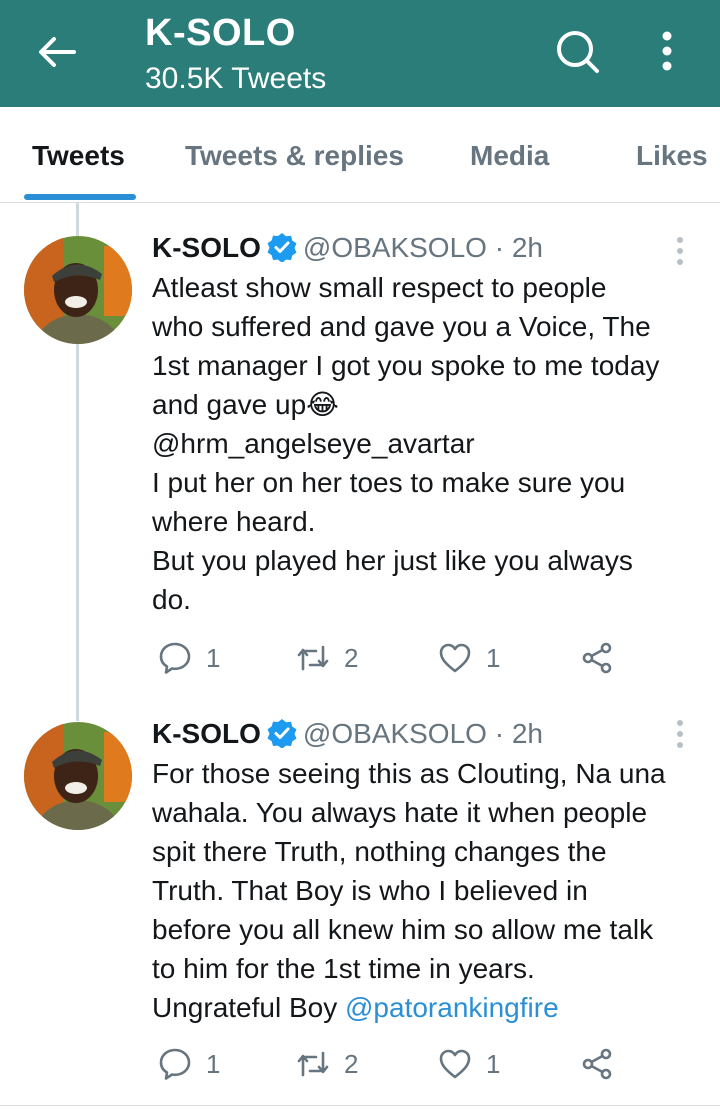 This screenshot has width=720, height=1113. What do you see at coordinates (248, 1007) in the screenshot?
I see `tweet-line-text: Ungrateful Boy` at bounding box center [248, 1007].